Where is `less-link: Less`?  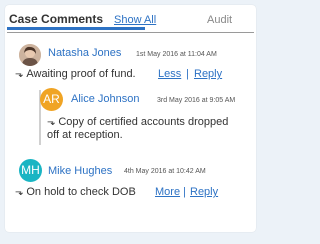
less-link: Less is located at coordinates (169, 74).